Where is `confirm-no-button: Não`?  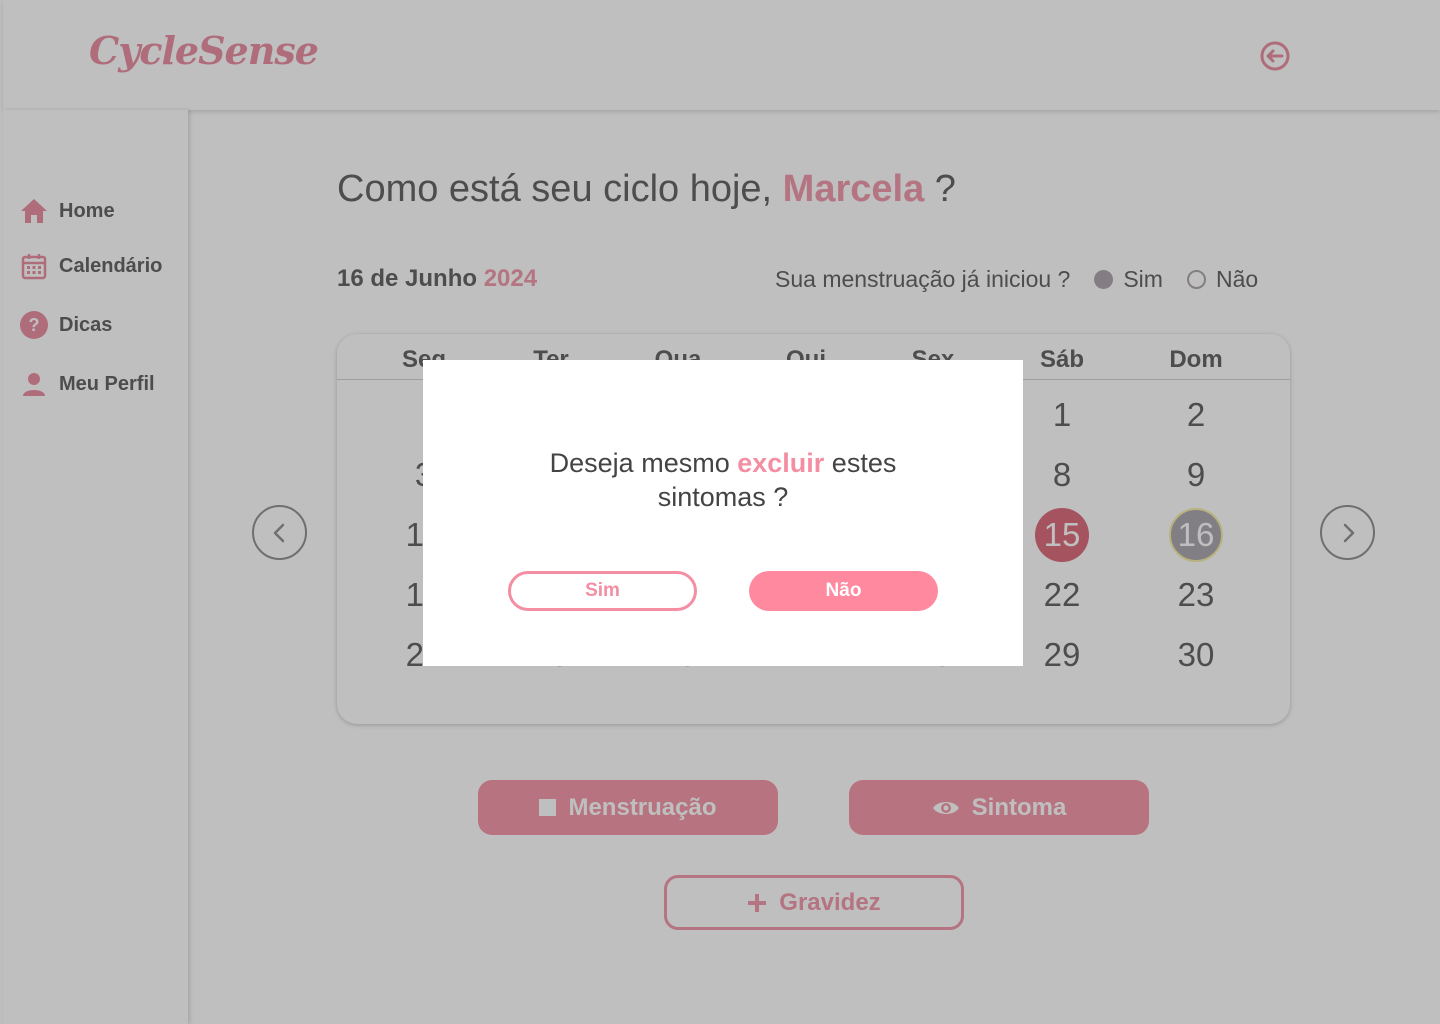 confirm-no-button: Não is located at coordinates (843, 591).